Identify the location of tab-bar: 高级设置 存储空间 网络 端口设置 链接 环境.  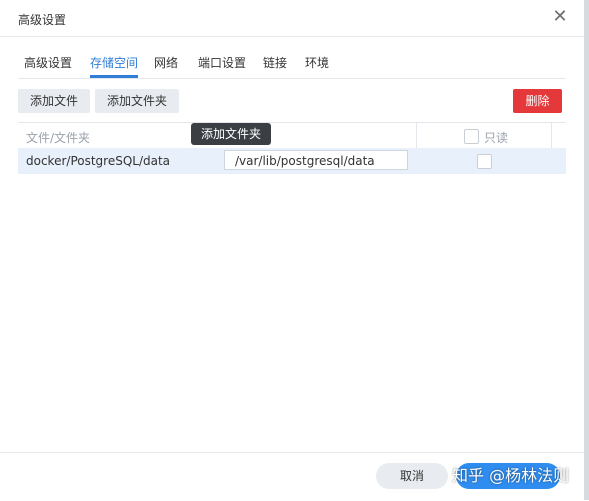
(292, 62).